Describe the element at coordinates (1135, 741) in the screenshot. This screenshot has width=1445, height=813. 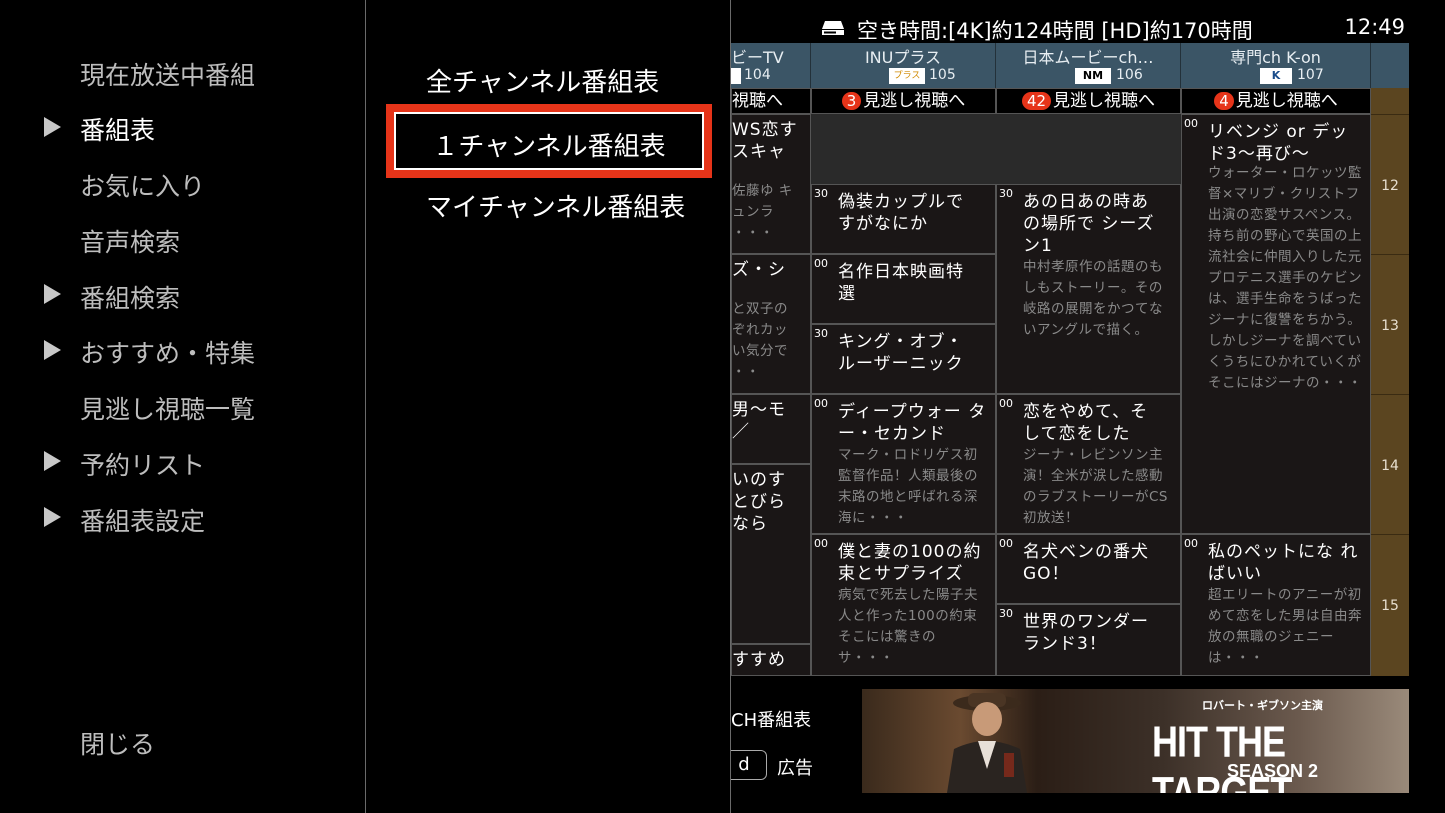
I see `ad-banner: ロバート・ギブソン主演 HIT THE TARGET SEASON 2` at that location.